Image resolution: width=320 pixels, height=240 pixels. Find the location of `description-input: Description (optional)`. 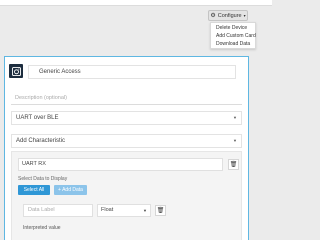

description-input: Description (optional) is located at coordinates (126, 98).